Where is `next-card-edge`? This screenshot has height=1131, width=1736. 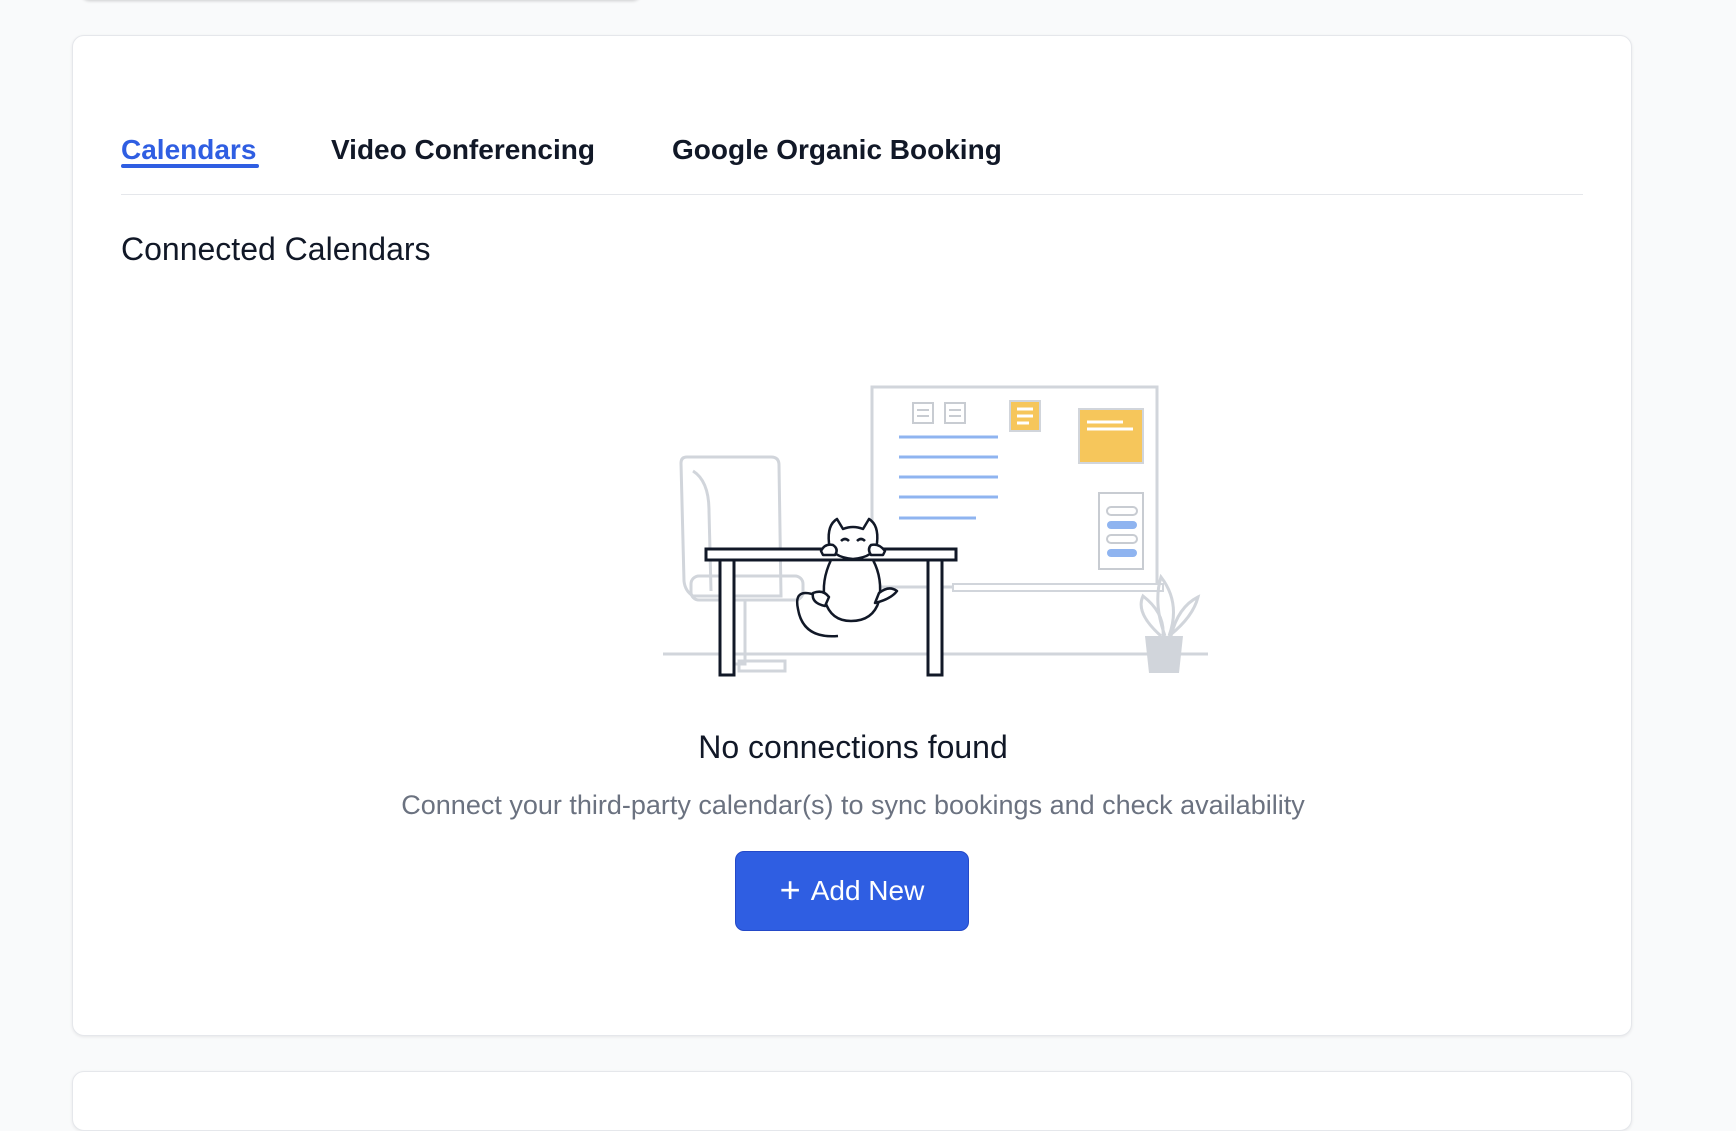
next-card-edge is located at coordinates (852, 1101).